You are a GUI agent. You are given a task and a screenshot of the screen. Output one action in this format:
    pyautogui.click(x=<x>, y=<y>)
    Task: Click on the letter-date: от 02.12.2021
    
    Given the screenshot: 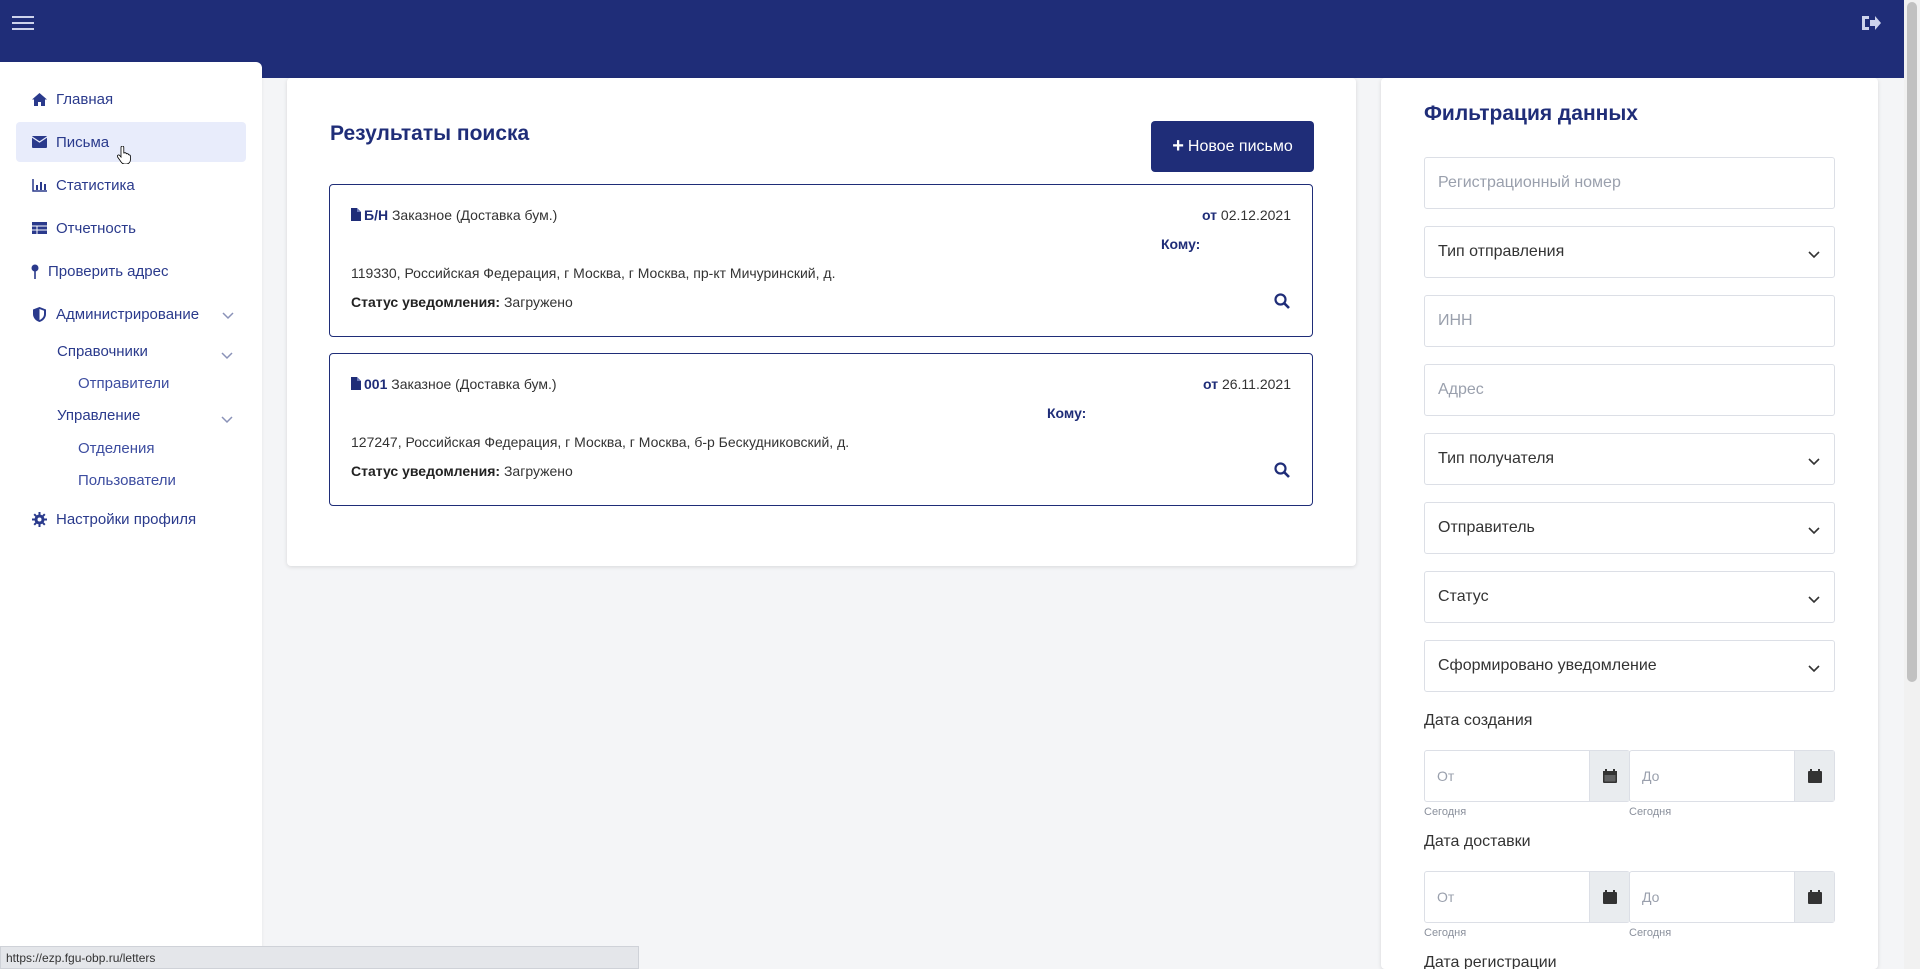 What is the action you would take?
    pyautogui.click(x=1246, y=215)
    